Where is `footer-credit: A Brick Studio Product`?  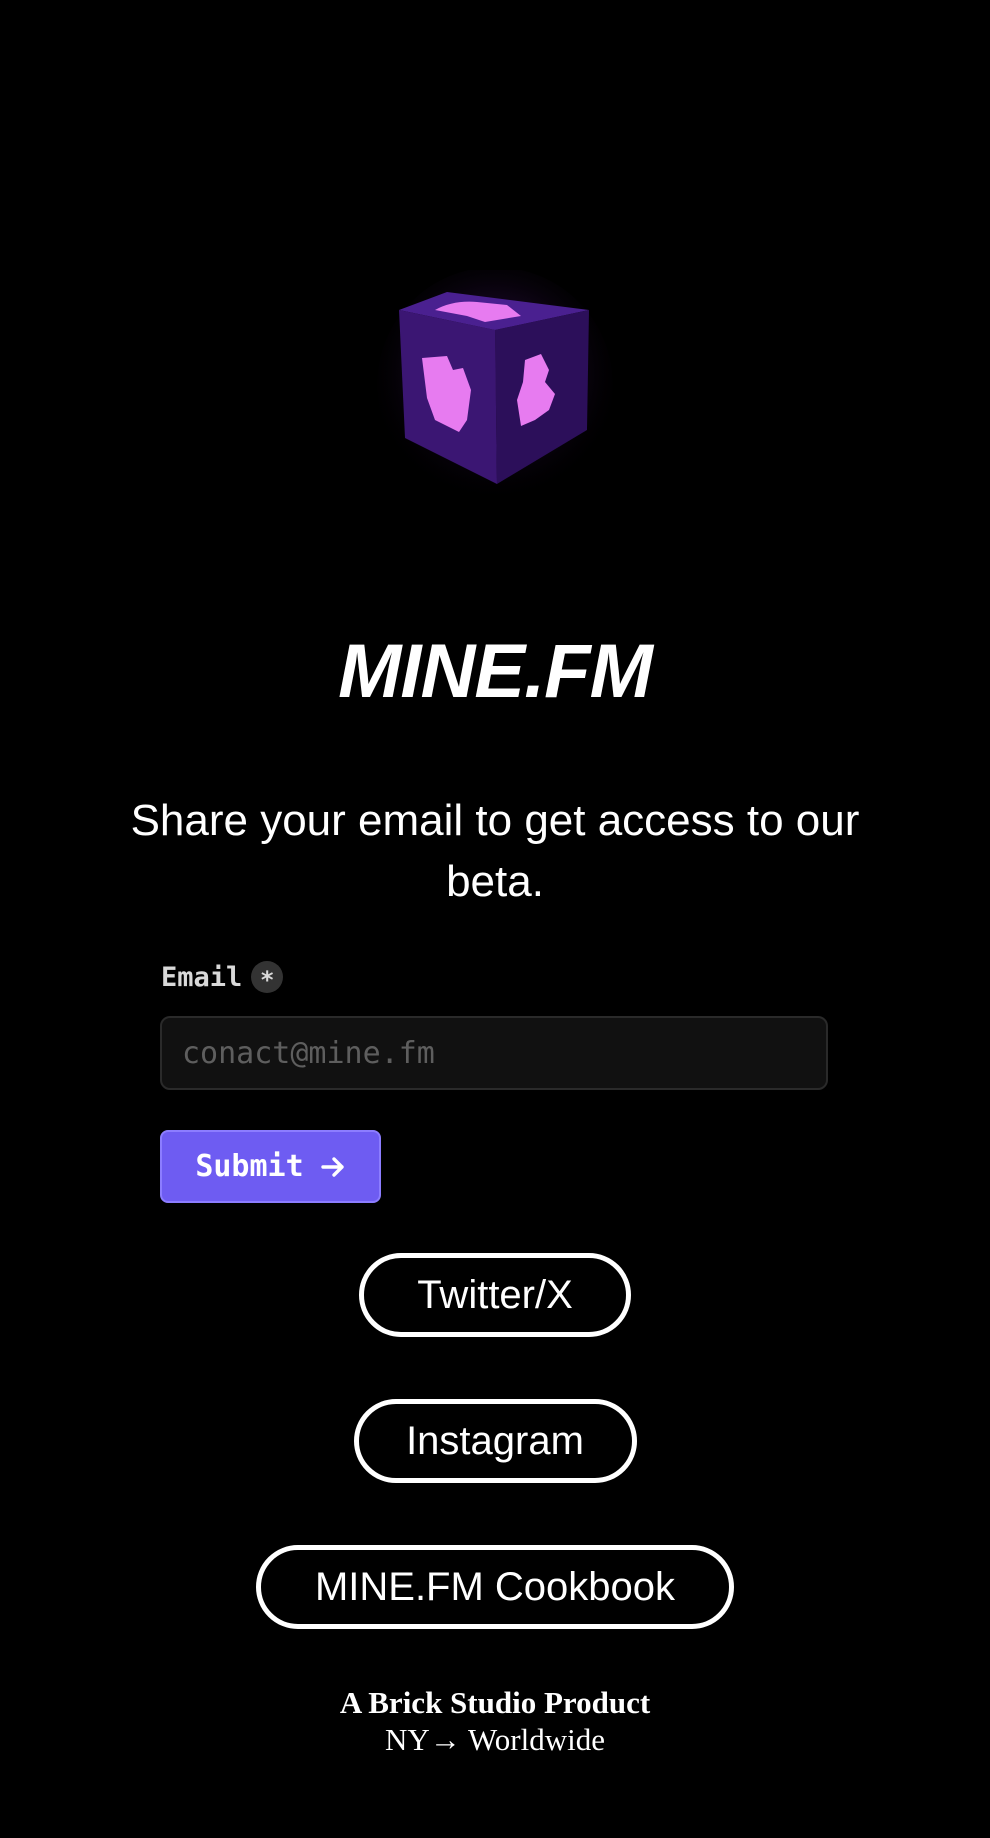 footer-credit: A Brick Studio Product is located at coordinates (495, 1702).